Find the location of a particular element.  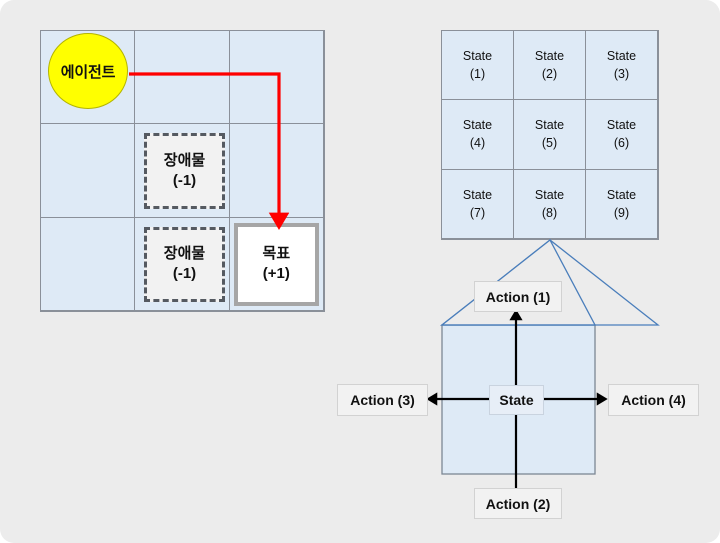

agent-circle: 에이전트 is located at coordinates (88, 71).